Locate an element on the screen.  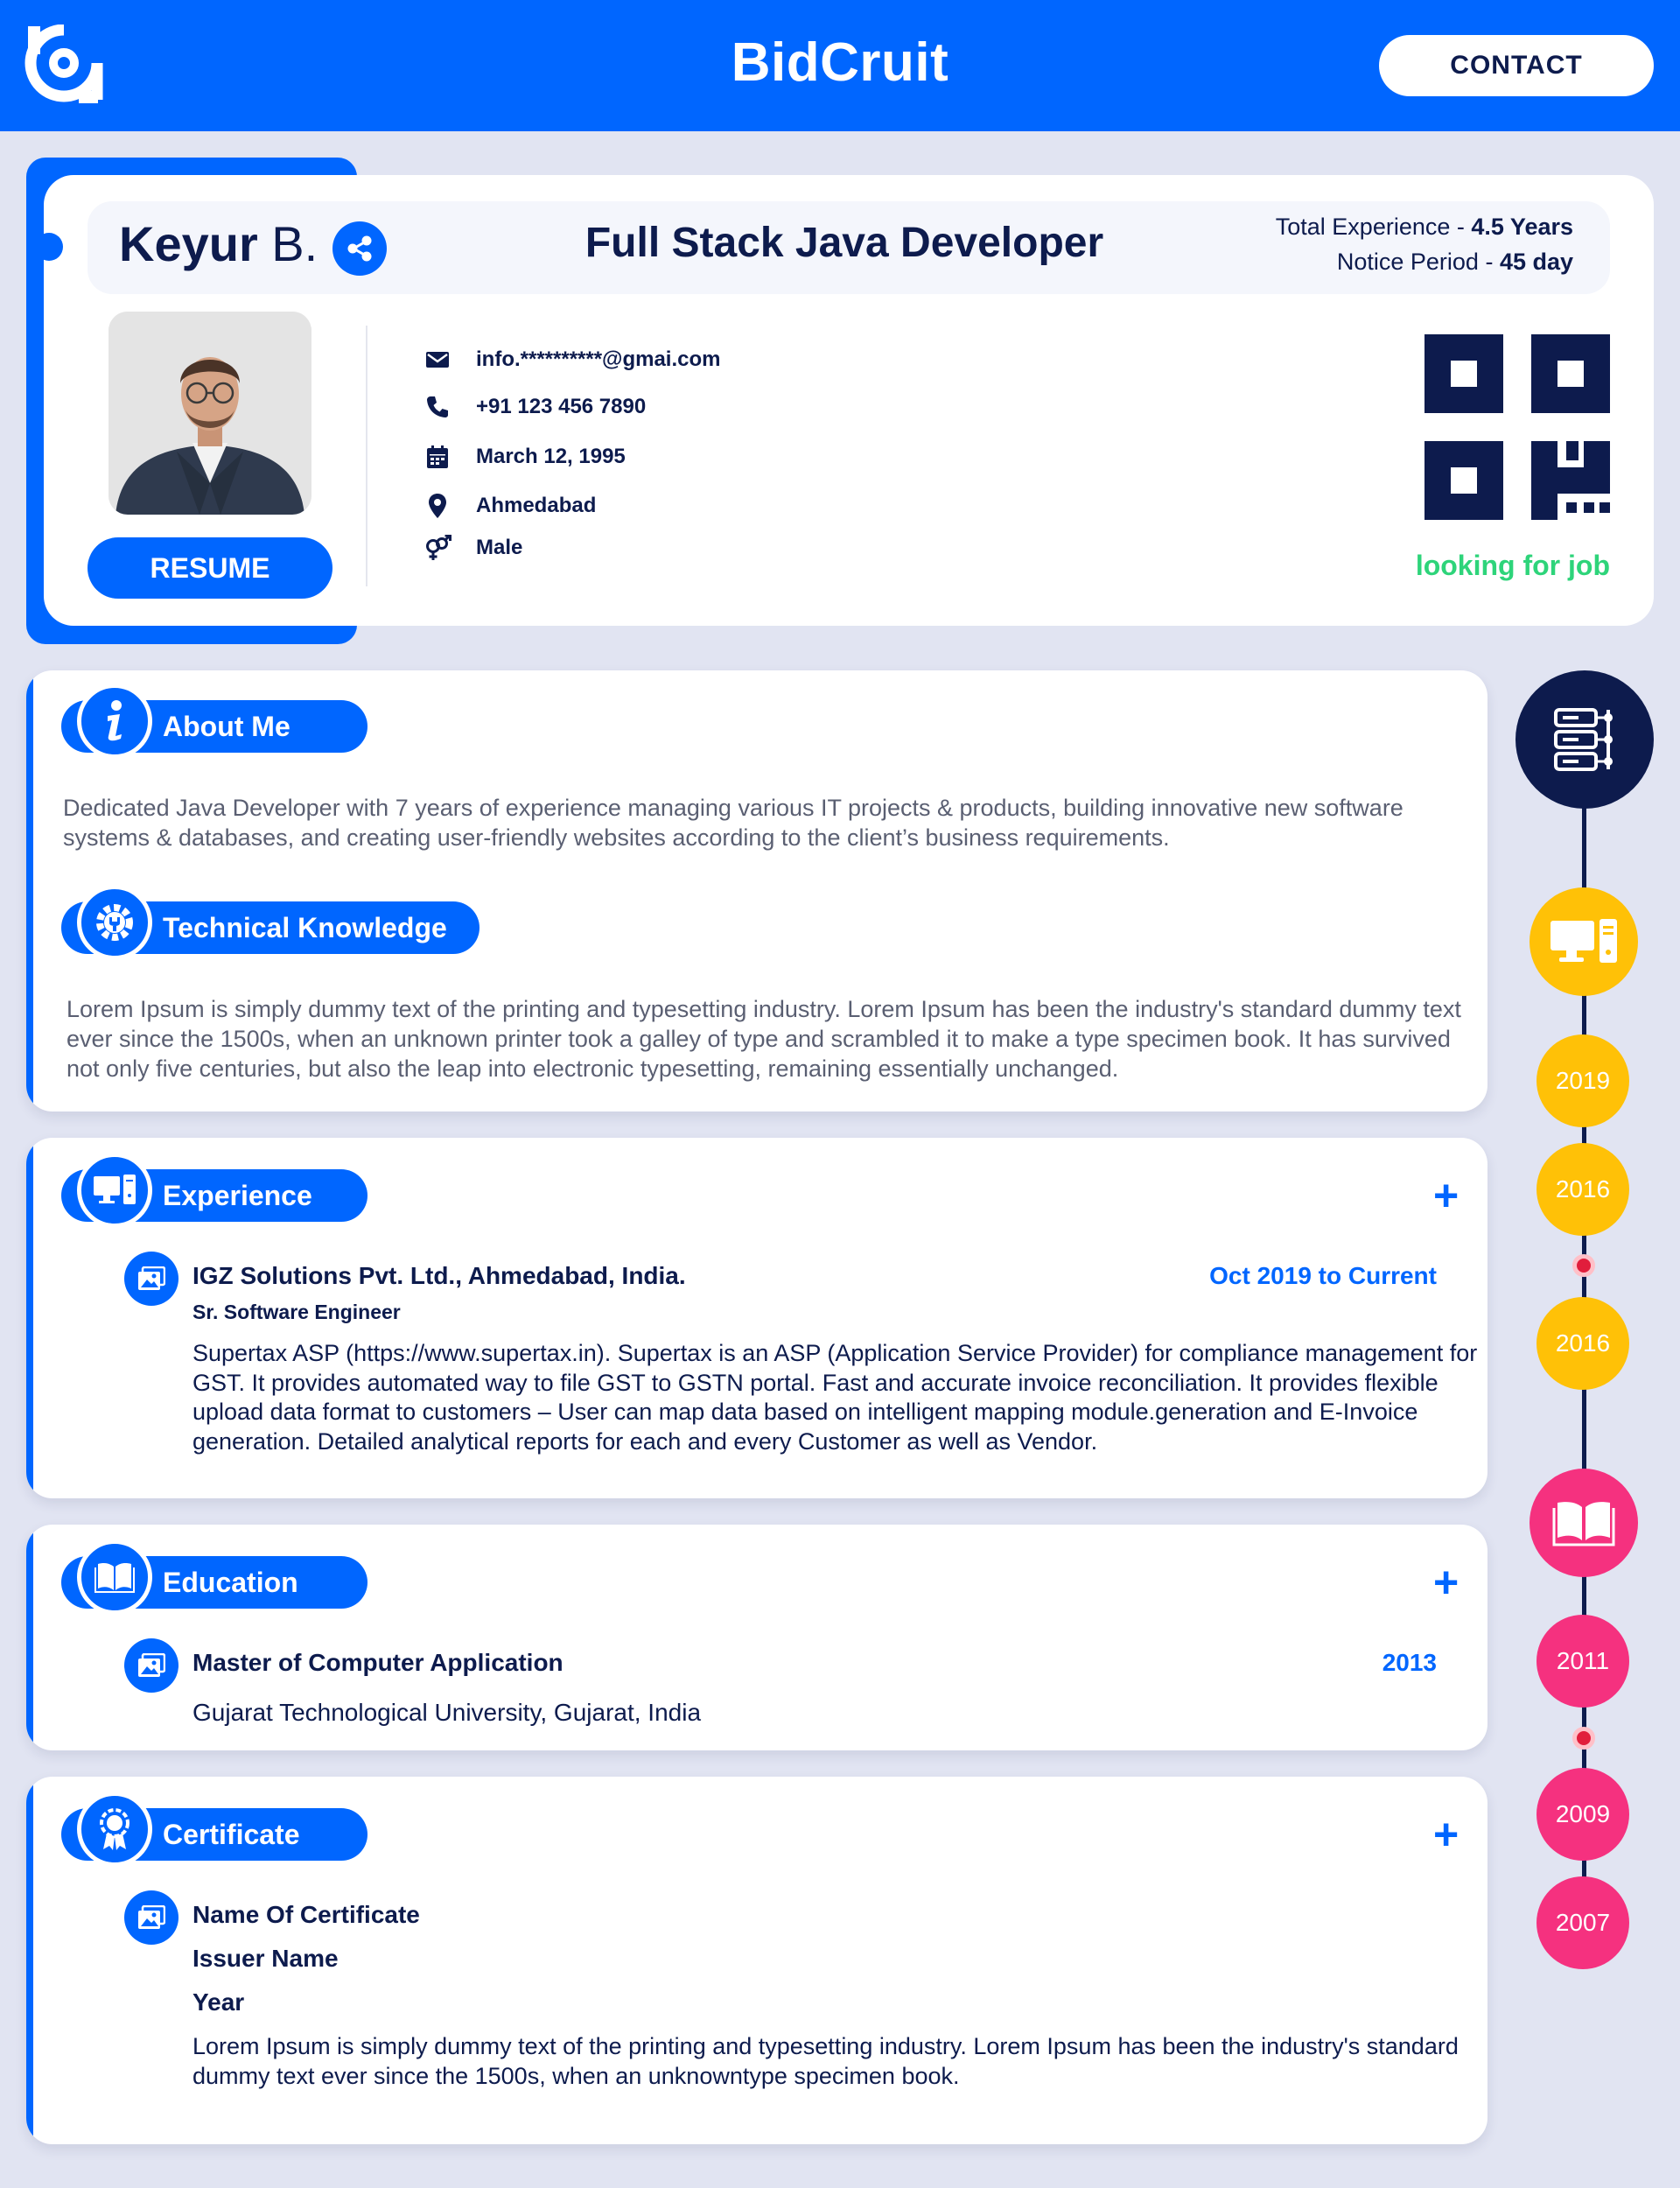
technical-heading: Technical Knowledge is located at coordinates (305, 927).